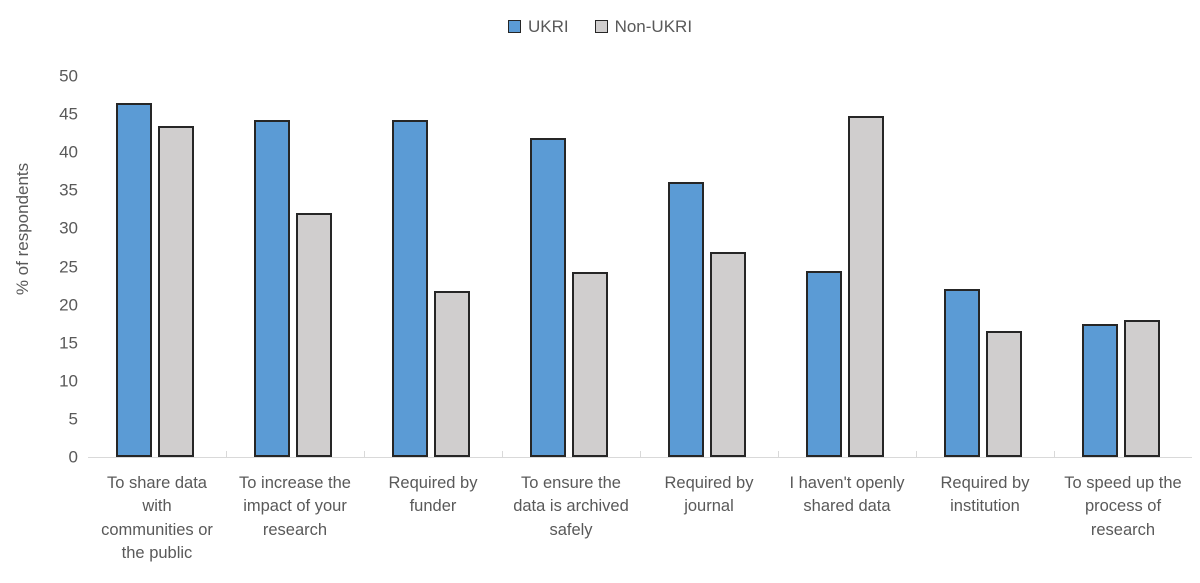  I want to click on y-tick-label: 45, so click(68, 114).